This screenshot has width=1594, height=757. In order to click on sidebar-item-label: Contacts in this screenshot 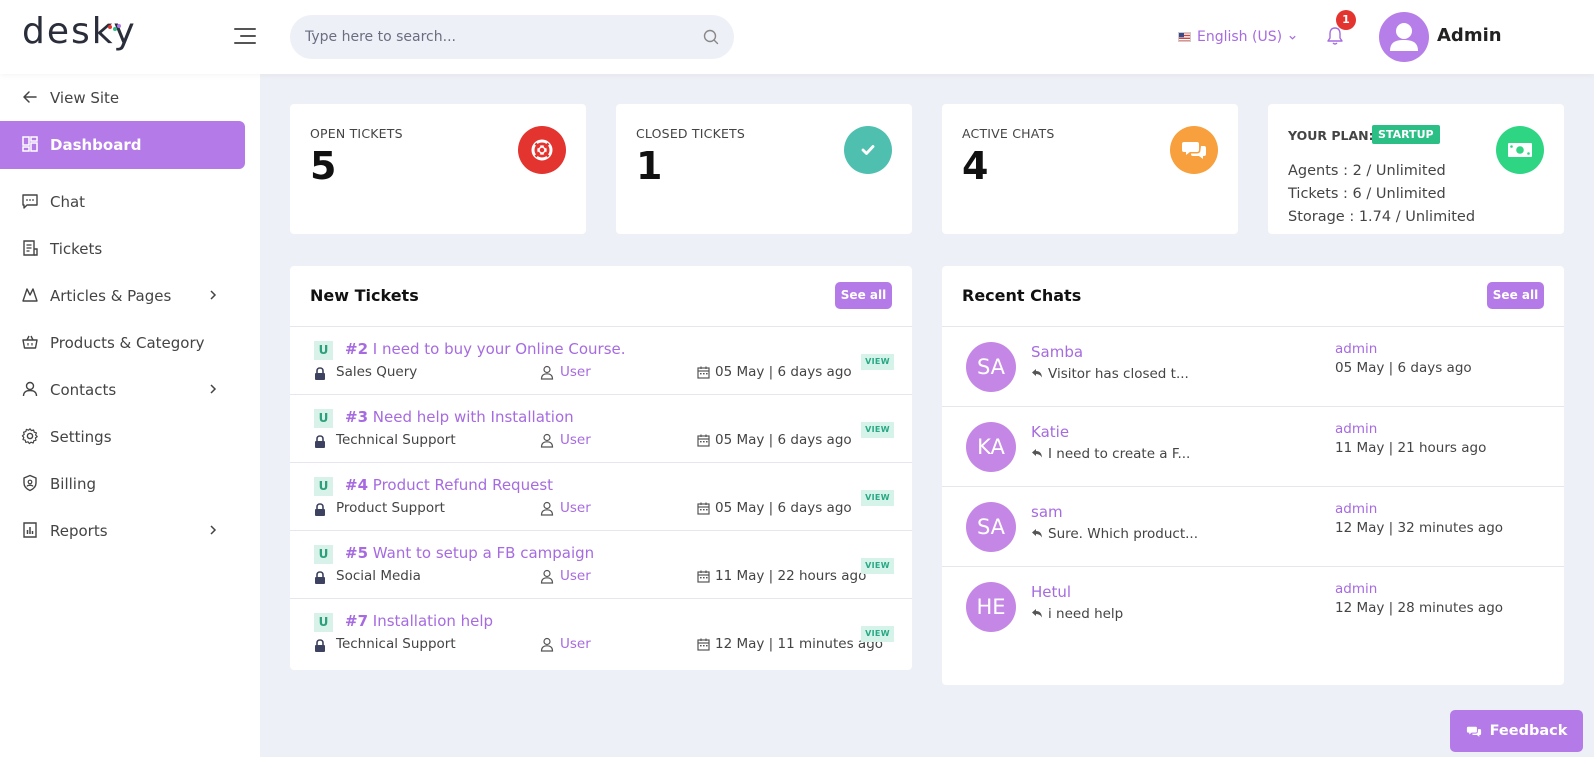, I will do `click(83, 390)`.